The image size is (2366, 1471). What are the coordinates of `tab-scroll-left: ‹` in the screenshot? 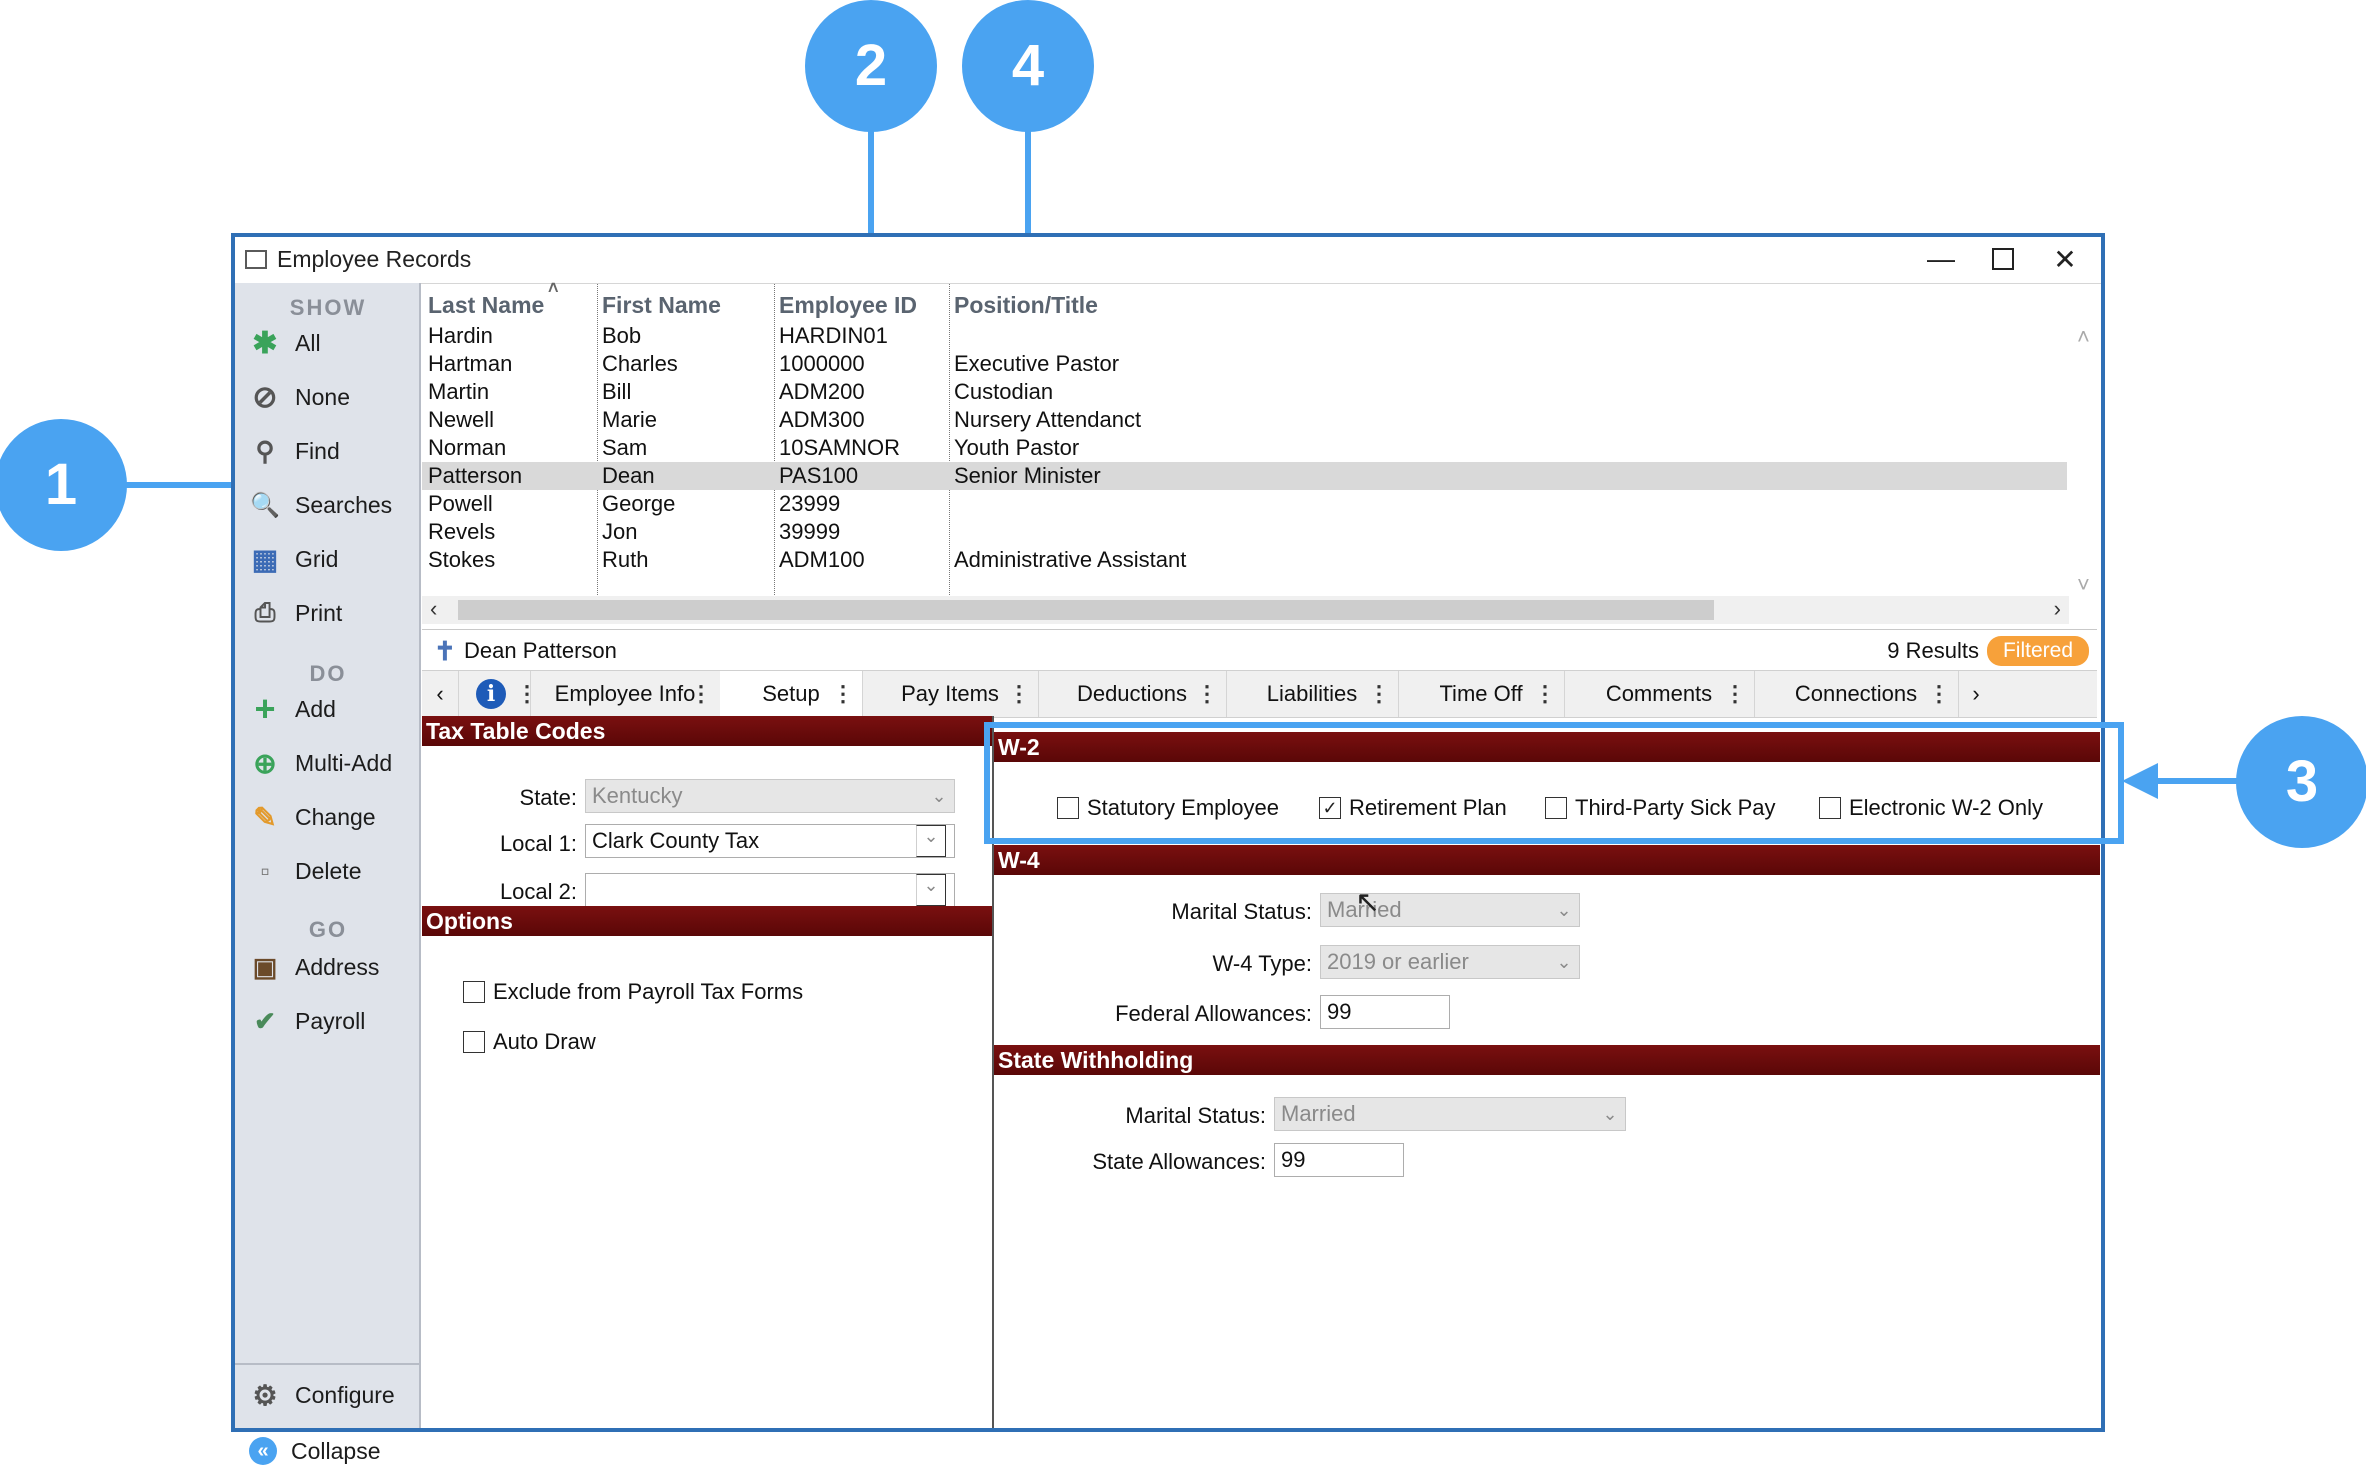 It's located at (440, 694).